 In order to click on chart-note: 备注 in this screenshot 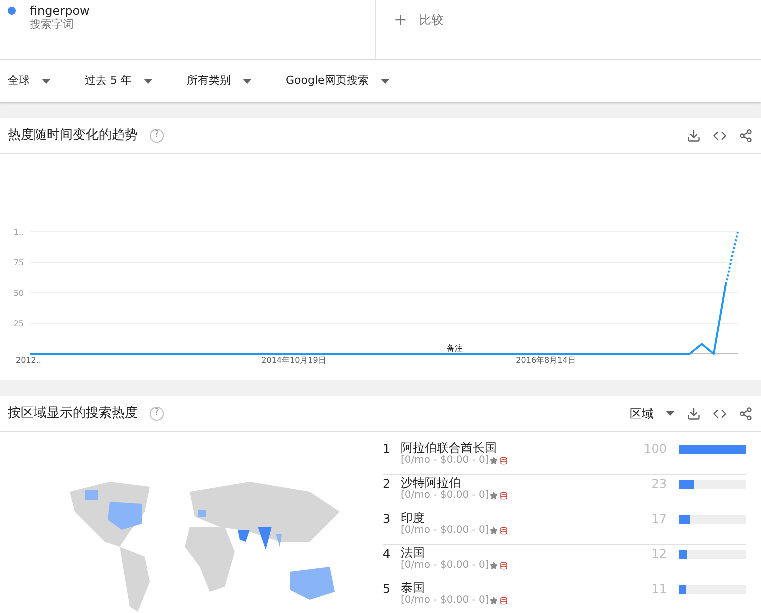, I will do `click(454, 348)`.